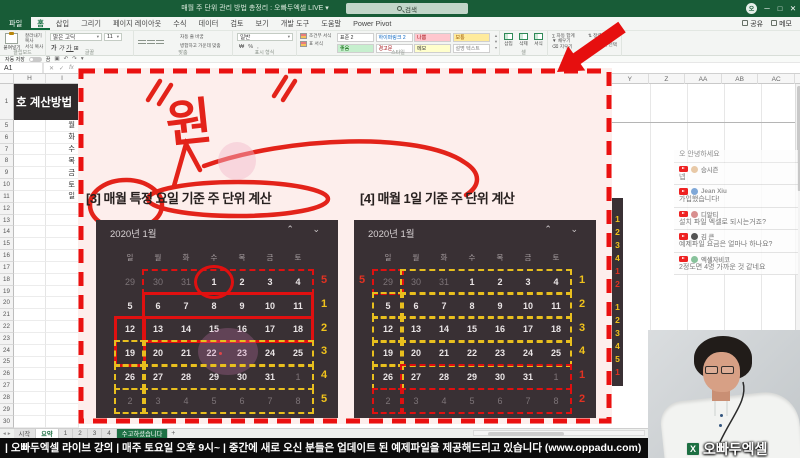 This screenshot has width=800, height=458. What do you see at coordinates (74, 59) in the screenshot?
I see `redo-icon: ↷` at bounding box center [74, 59].